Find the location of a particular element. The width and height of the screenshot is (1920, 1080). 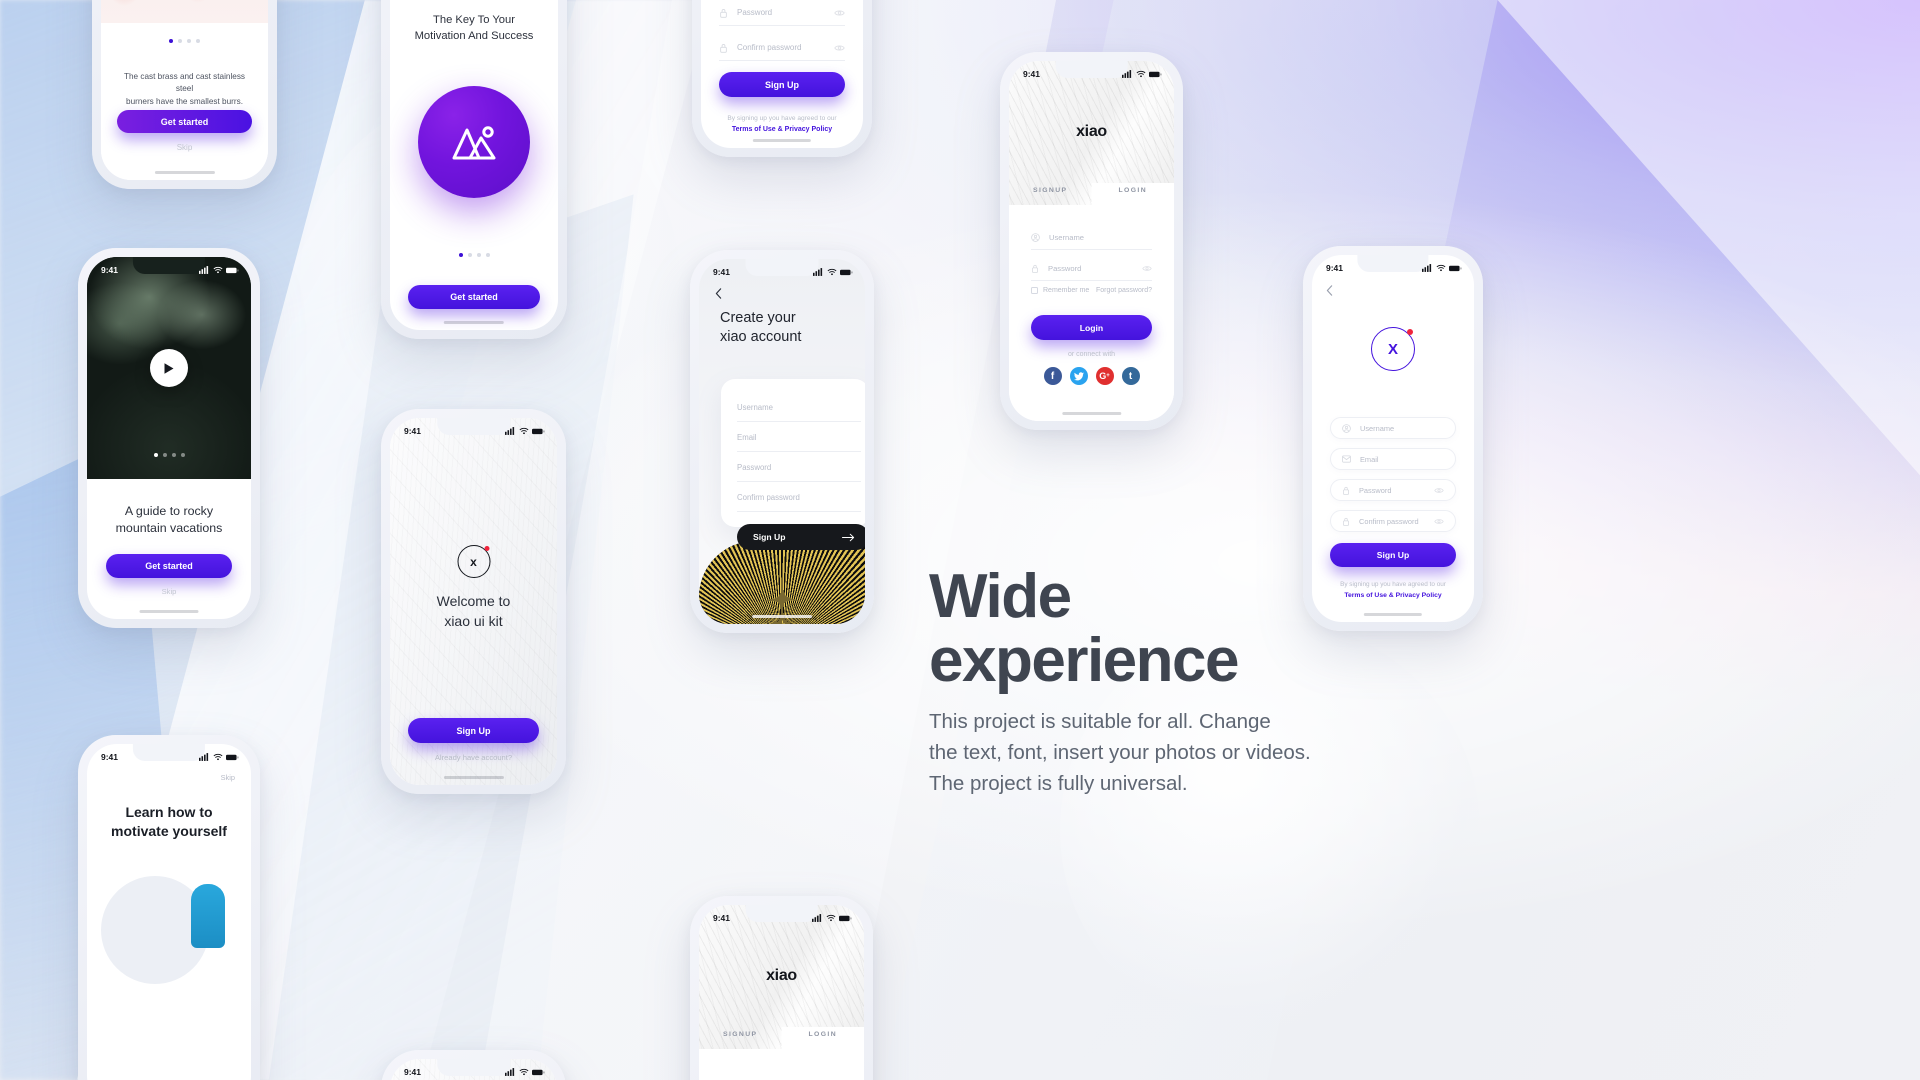

wifi-icon is located at coordinates (218, 270).